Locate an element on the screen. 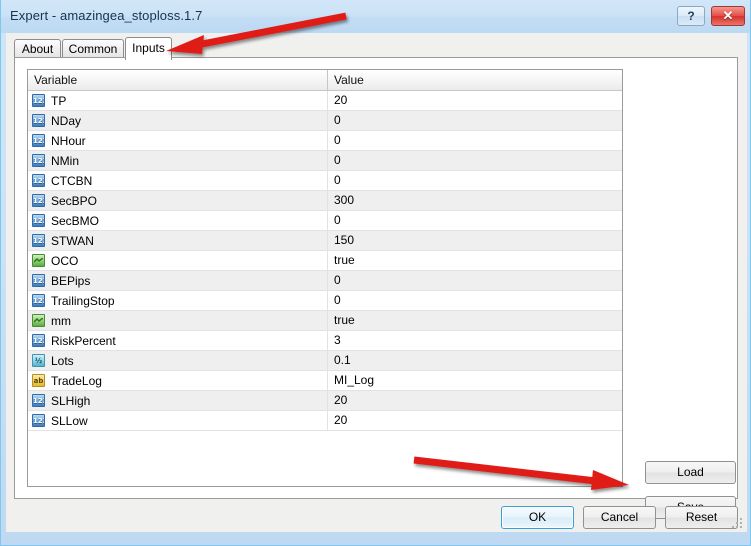 The image size is (751, 546). grid-cell-variable: 123 TrailingStop is located at coordinates (178, 300).